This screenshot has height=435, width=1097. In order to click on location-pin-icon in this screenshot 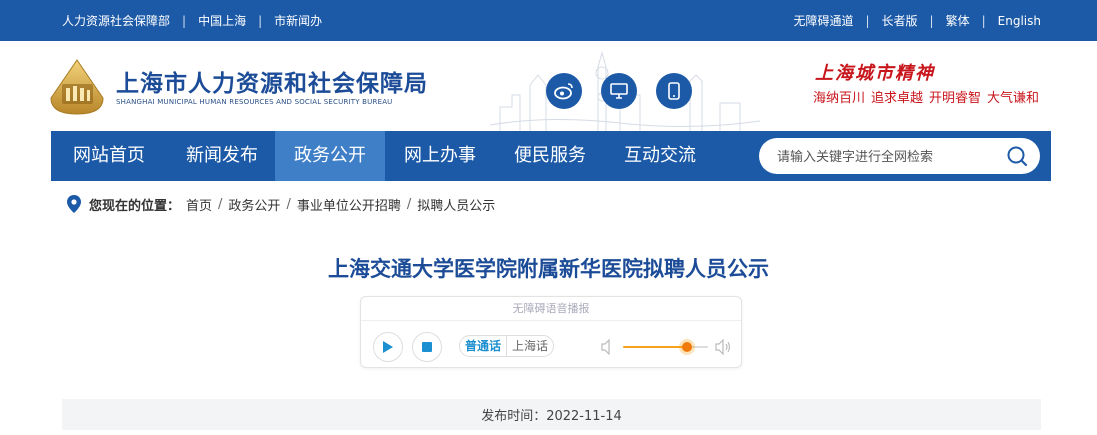, I will do `click(74, 204)`.